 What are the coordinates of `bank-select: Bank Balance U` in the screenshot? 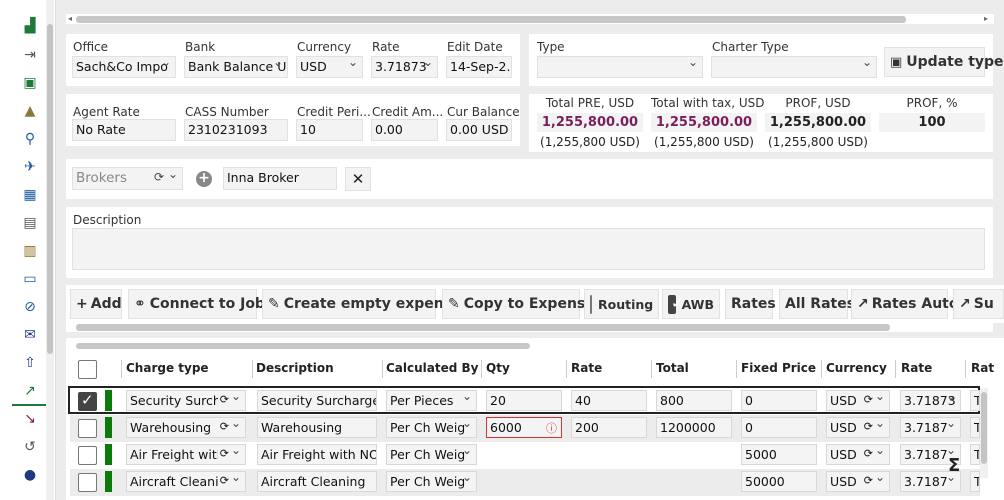 It's located at (236, 67).